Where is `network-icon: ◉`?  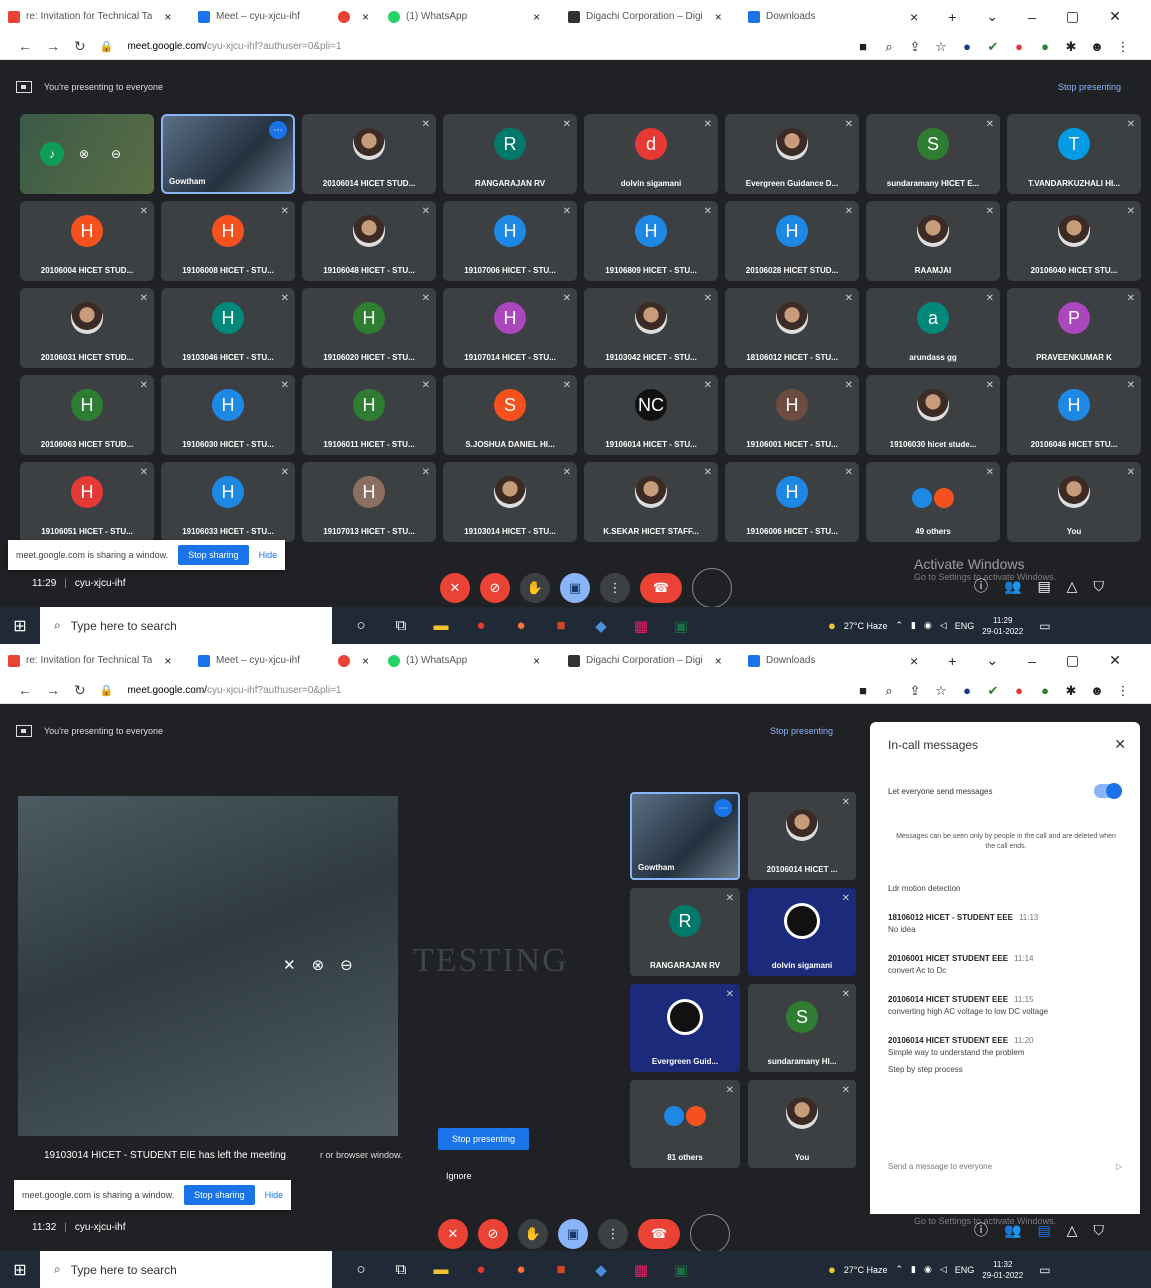 network-icon: ◉ is located at coordinates (928, 1269).